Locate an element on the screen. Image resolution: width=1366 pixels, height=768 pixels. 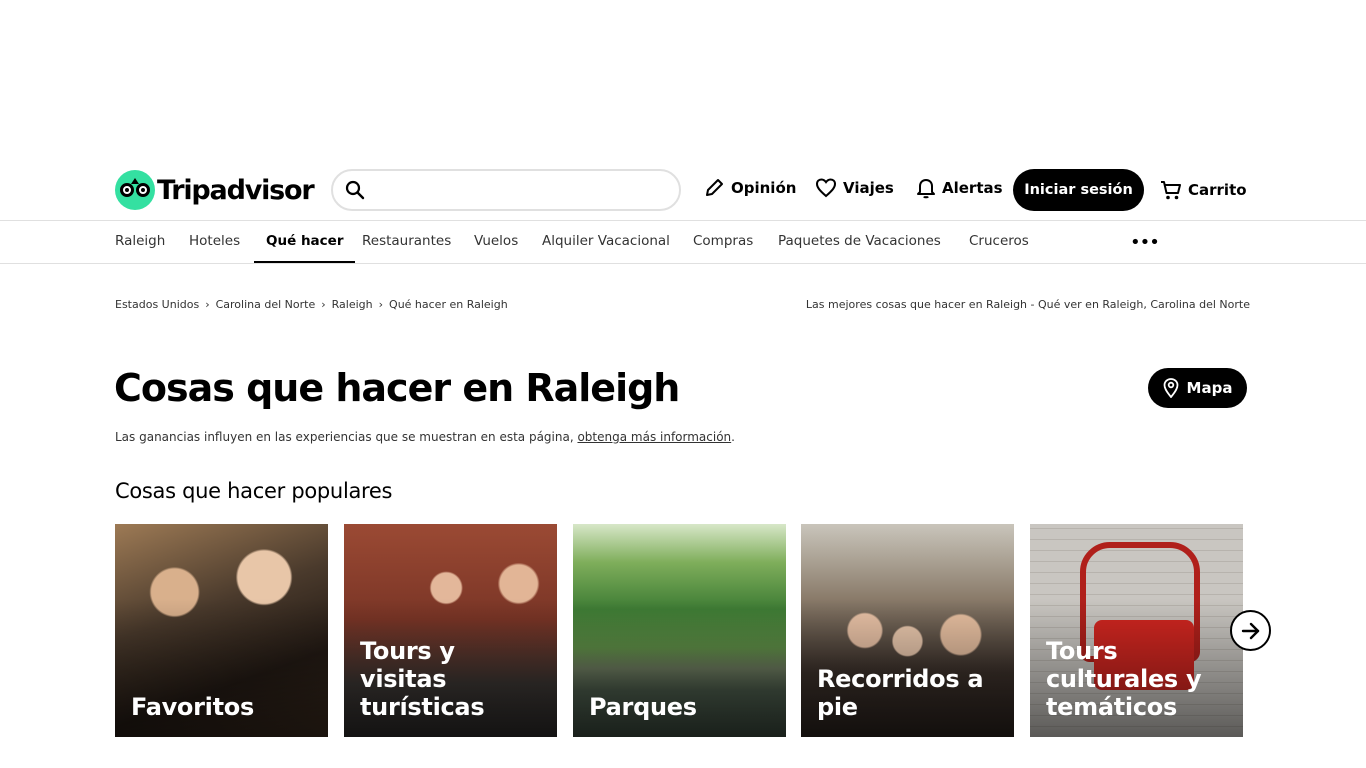
map-pin-icon is located at coordinates (1170, 388).